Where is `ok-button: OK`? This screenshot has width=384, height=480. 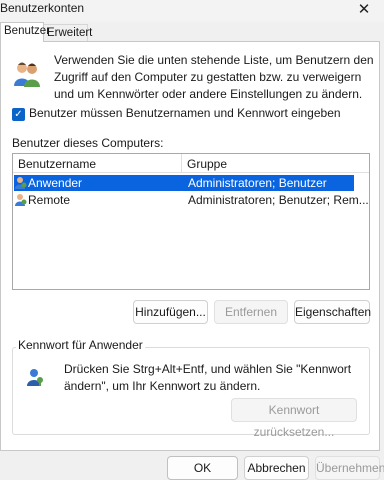 ok-button: OK is located at coordinates (202, 468).